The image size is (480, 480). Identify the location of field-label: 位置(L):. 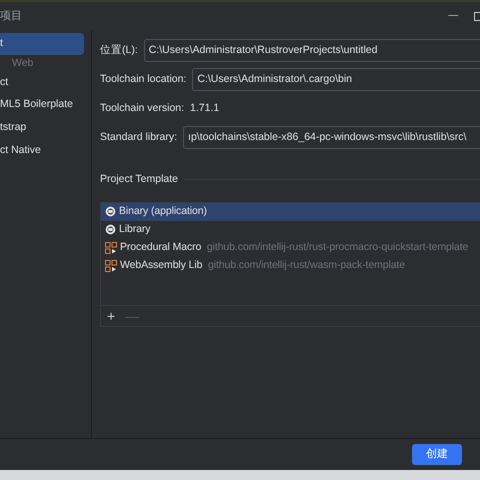
(119, 50).